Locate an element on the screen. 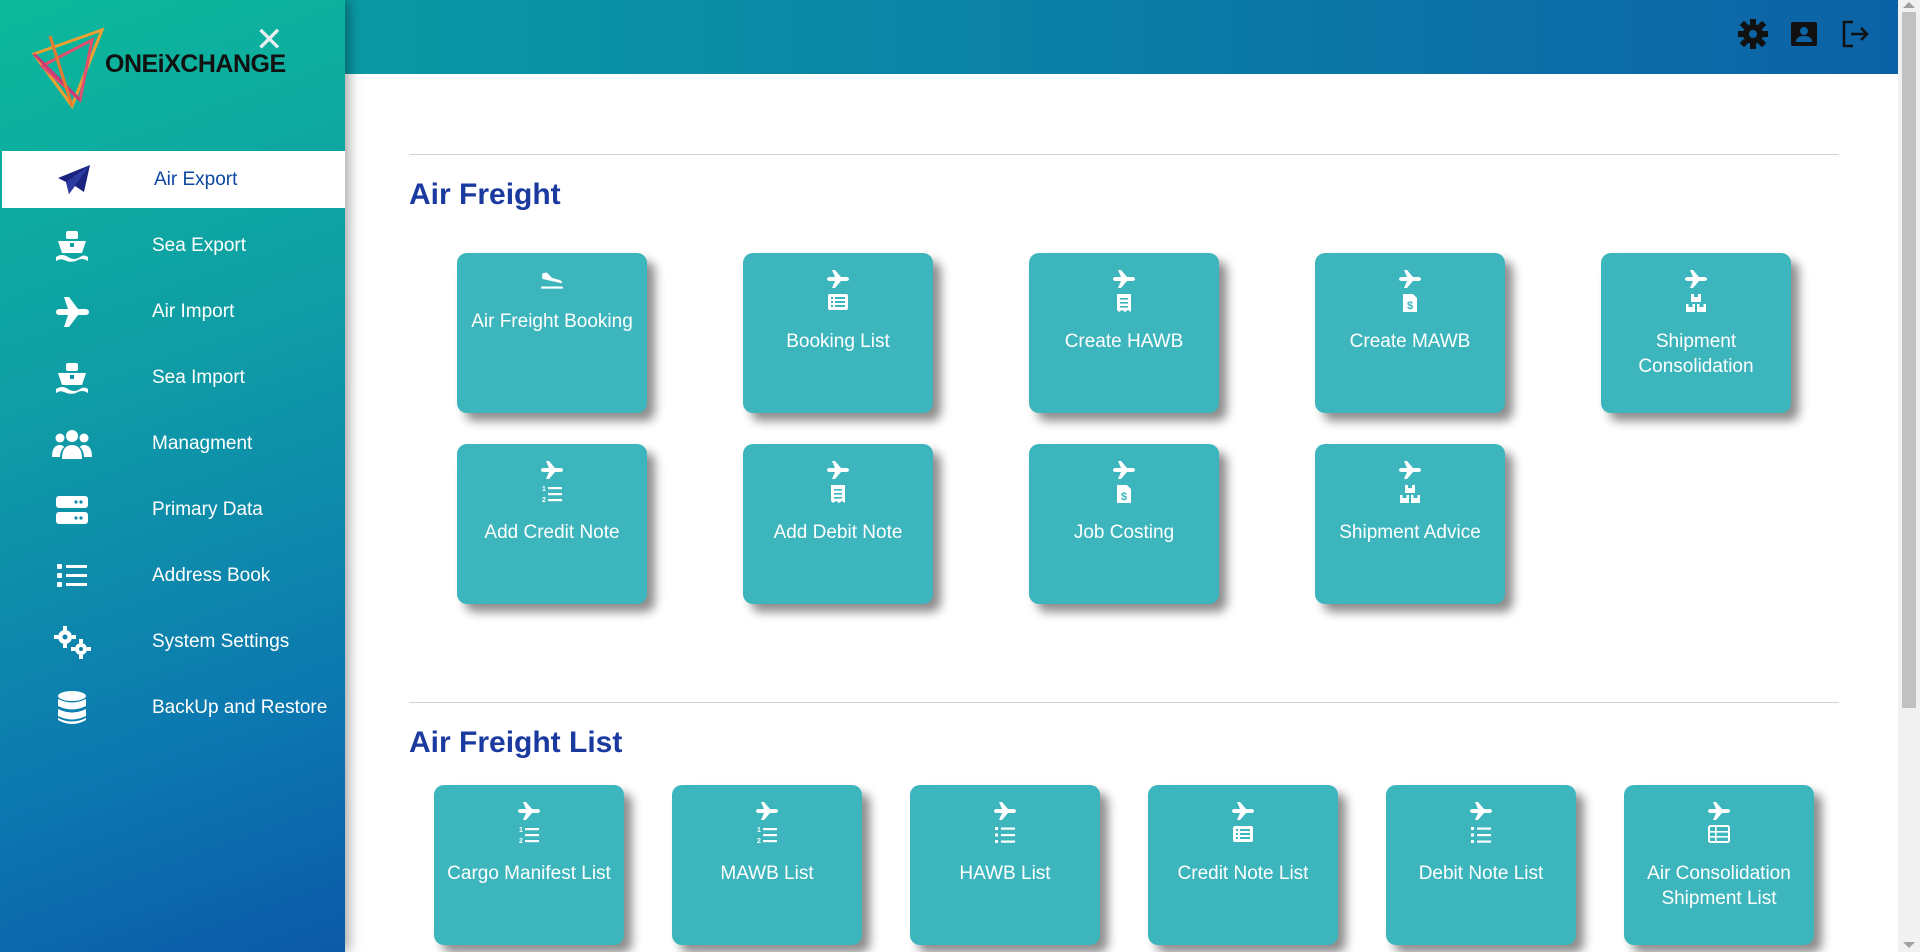 The height and width of the screenshot is (952, 1920). sidebar-item-air-import: Air Import is located at coordinates (172, 311).